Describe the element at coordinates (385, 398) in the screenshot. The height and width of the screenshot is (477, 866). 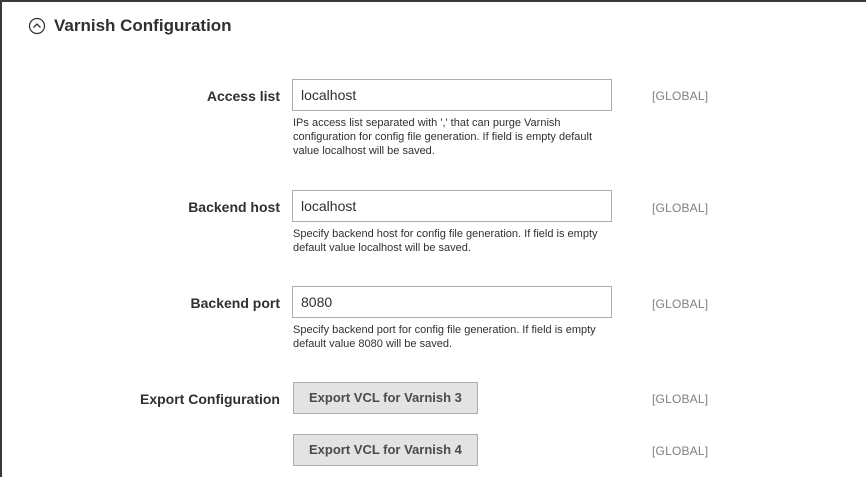
I see `export-vcl-varnish-3-button: Export VCL for Varnish 3` at that location.